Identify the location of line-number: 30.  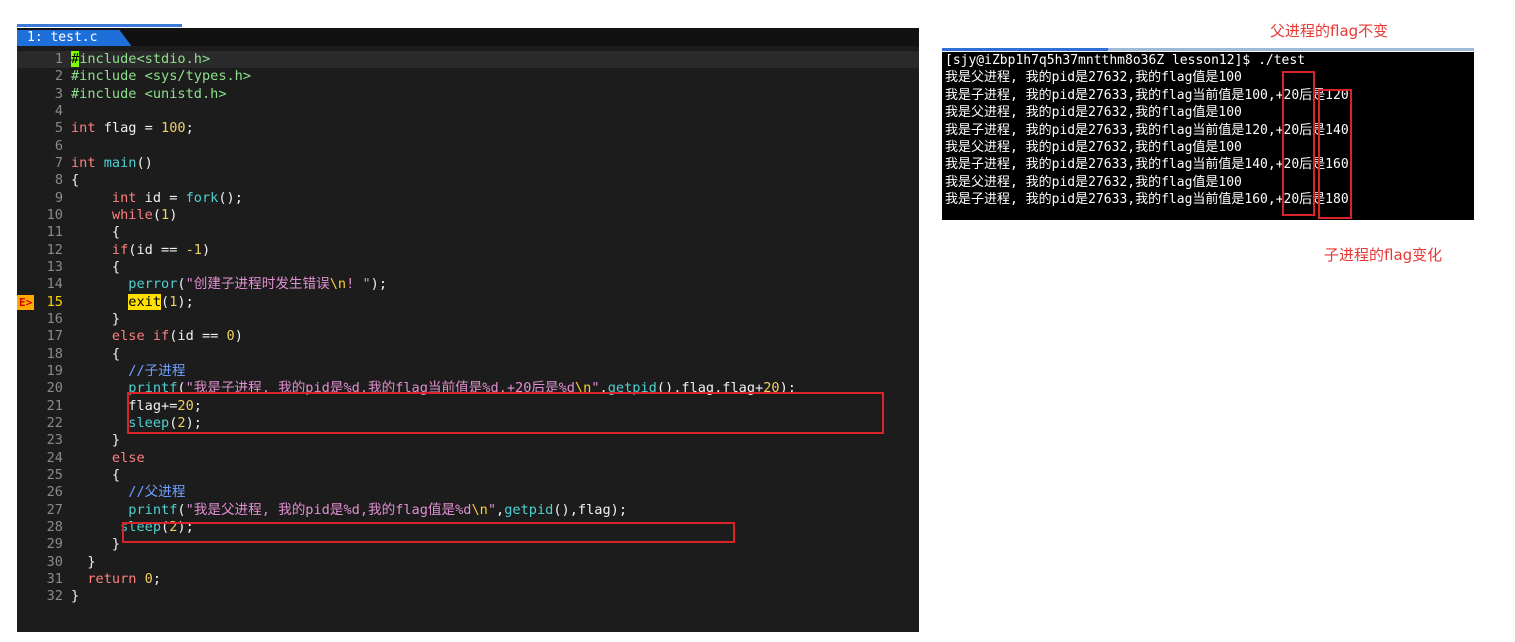
(54, 561).